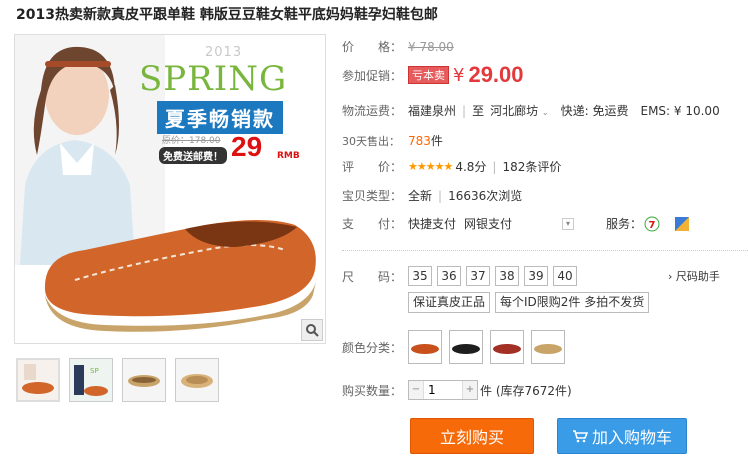 The height and width of the screenshot is (470, 748). I want to click on zoom-button, so click(312, 330).